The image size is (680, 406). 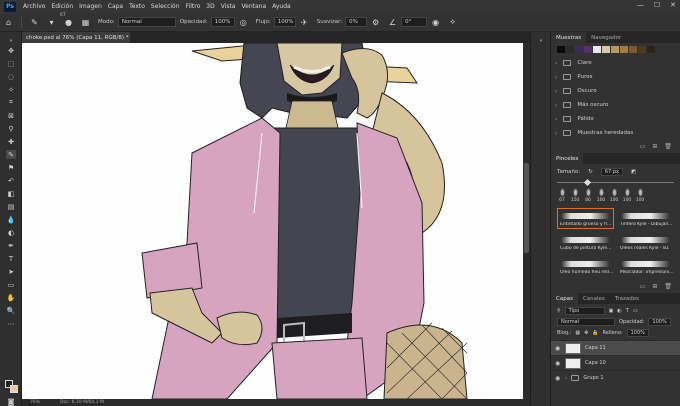 I want to click on filter-pixel-icon: ▣, so click(x=611, y=311).